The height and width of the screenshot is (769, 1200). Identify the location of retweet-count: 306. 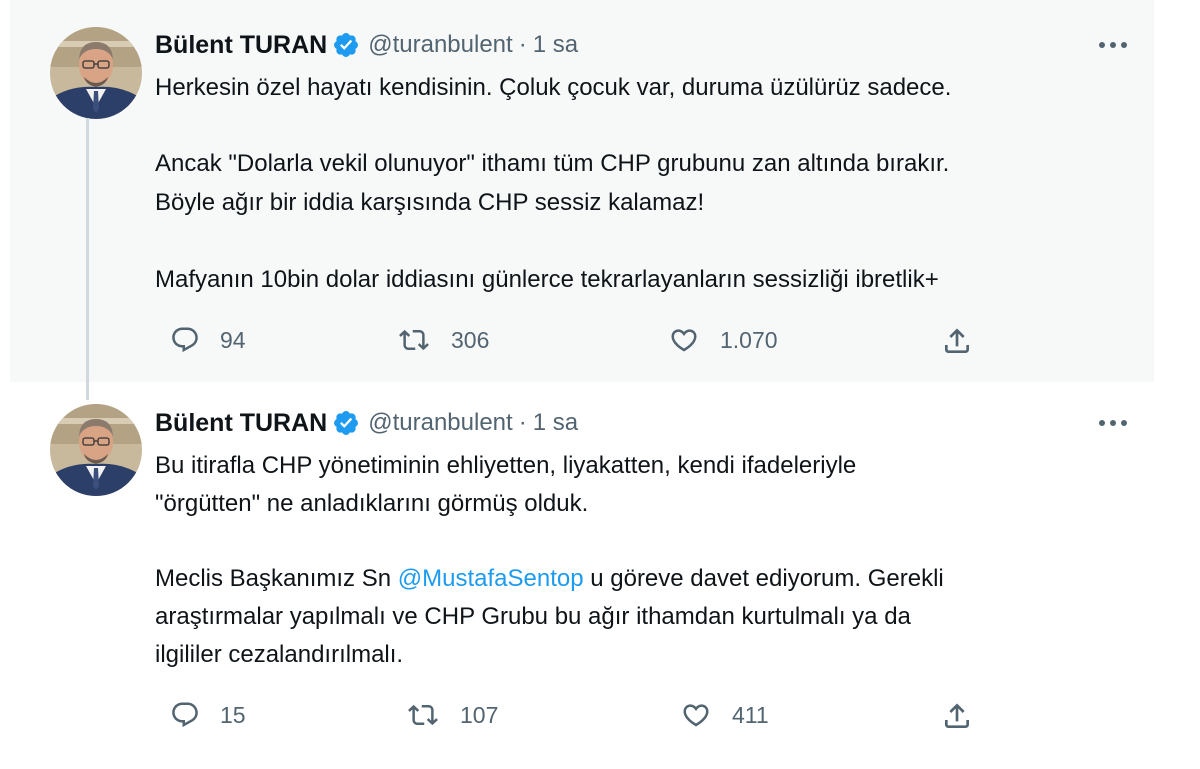
(470, 339).